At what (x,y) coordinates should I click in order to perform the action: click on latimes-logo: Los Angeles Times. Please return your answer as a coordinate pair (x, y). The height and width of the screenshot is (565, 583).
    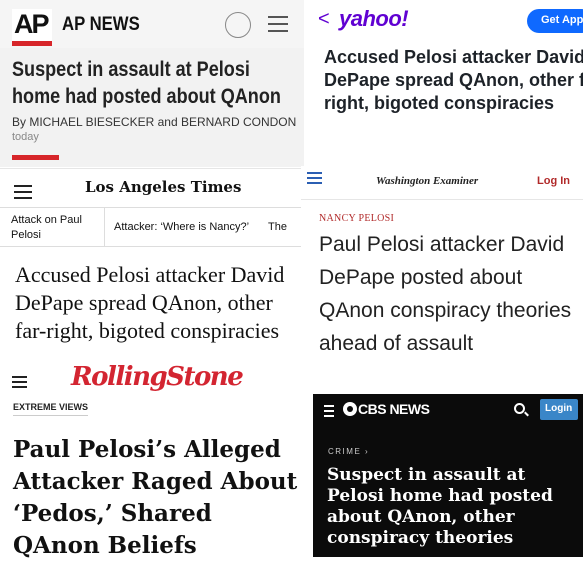
    Looking at the image, I should click on (163, 187).